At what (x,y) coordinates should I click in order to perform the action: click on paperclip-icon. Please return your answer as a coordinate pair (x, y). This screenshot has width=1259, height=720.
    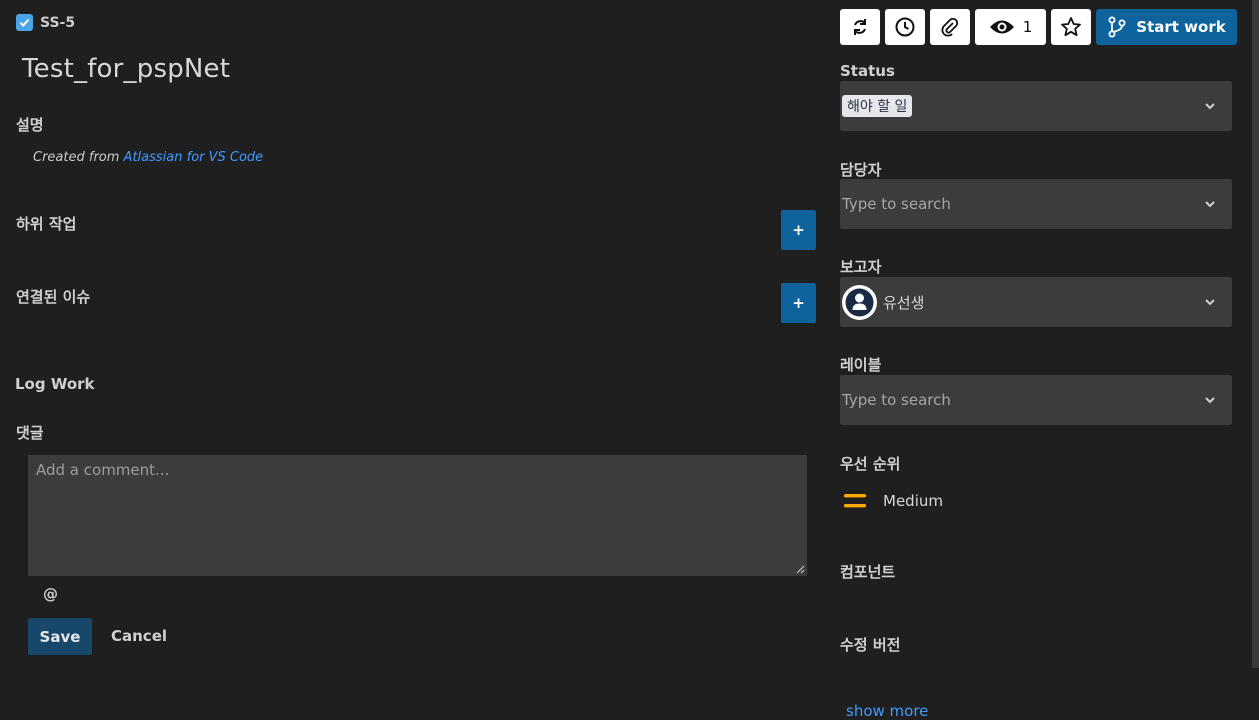
    Looking at the image, I should click on (950, 27).